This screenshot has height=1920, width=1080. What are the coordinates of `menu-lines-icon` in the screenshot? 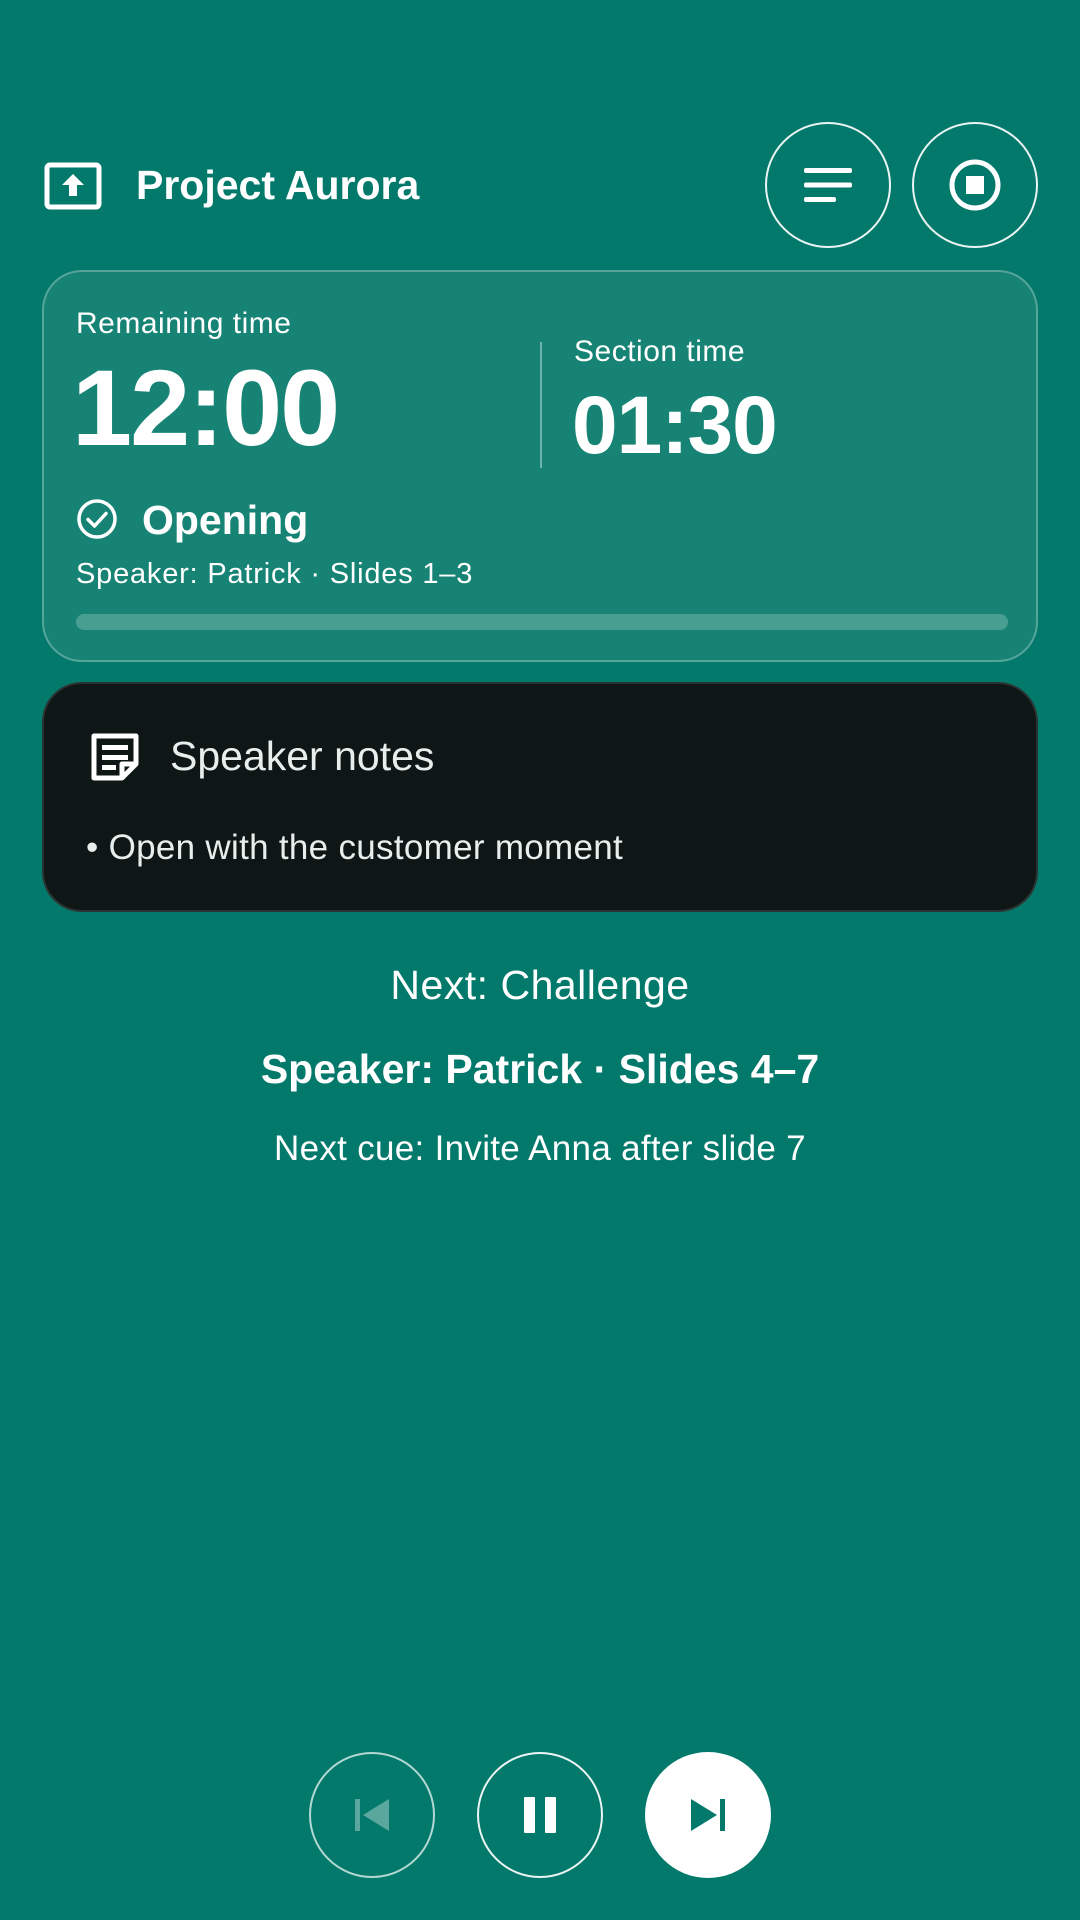 It's located at (828, 185).